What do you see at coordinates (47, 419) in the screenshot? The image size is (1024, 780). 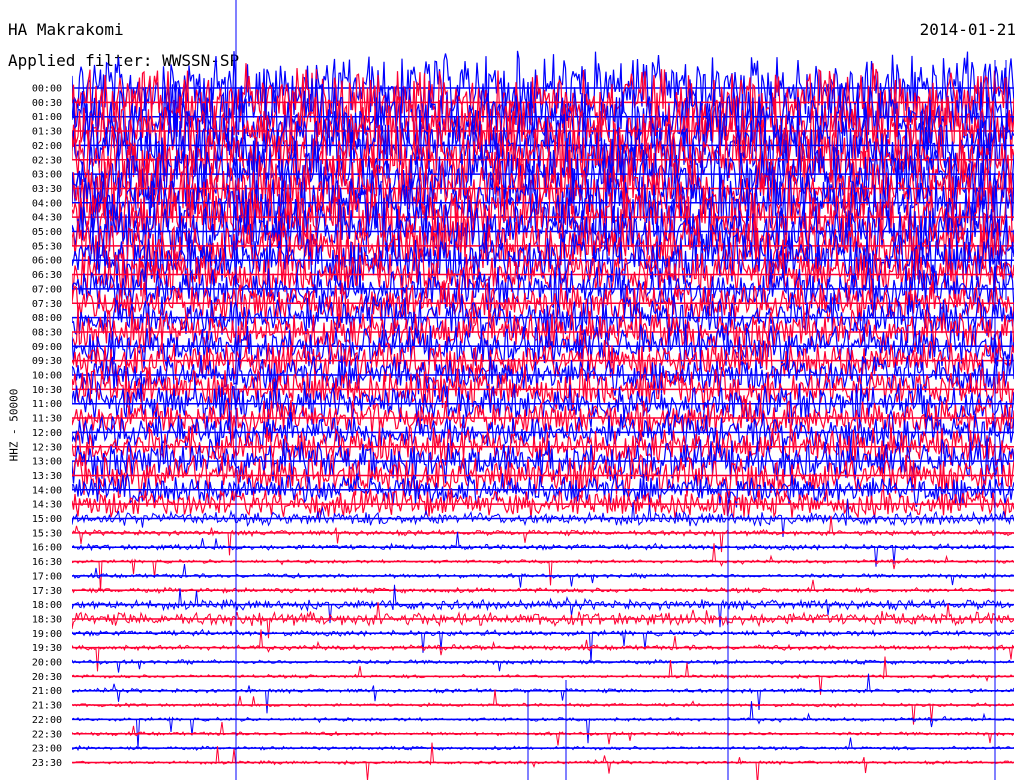 I see `time-tick-label: 11:30` at bounding box center [47, 419].